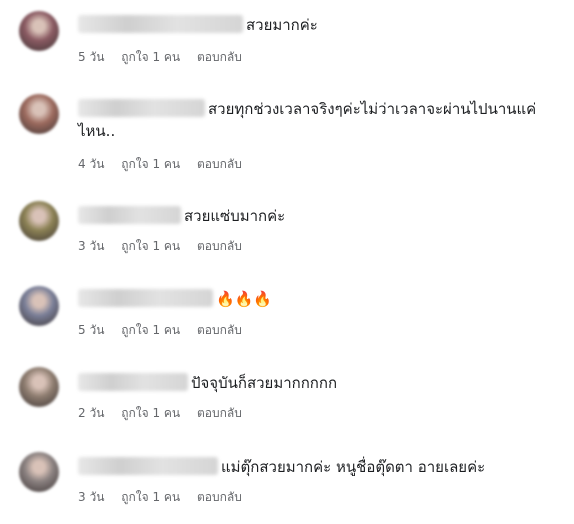 This screenshot has height=524, width=574. Describe the element at coordinates (264, 383) in the screenshot. I see `comment-text: ปัจจุบันก็สวยมากกกกก` at that location.